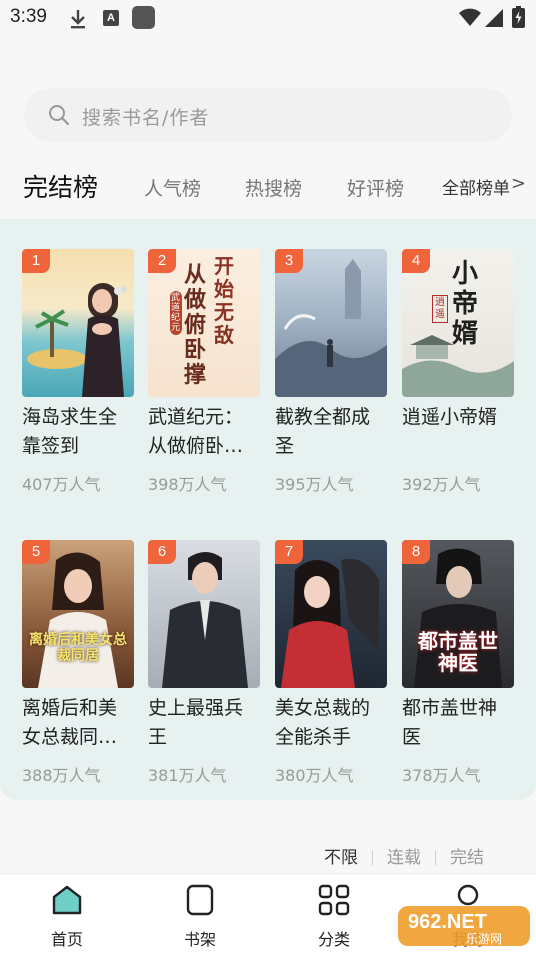 Image resolution: width=536 pixels, height=954 pixels. I want to click on book-card: 5 离婚后和美女总裁同居 离婚后和美女总裁同居… 388万人气, so click(78, 663).